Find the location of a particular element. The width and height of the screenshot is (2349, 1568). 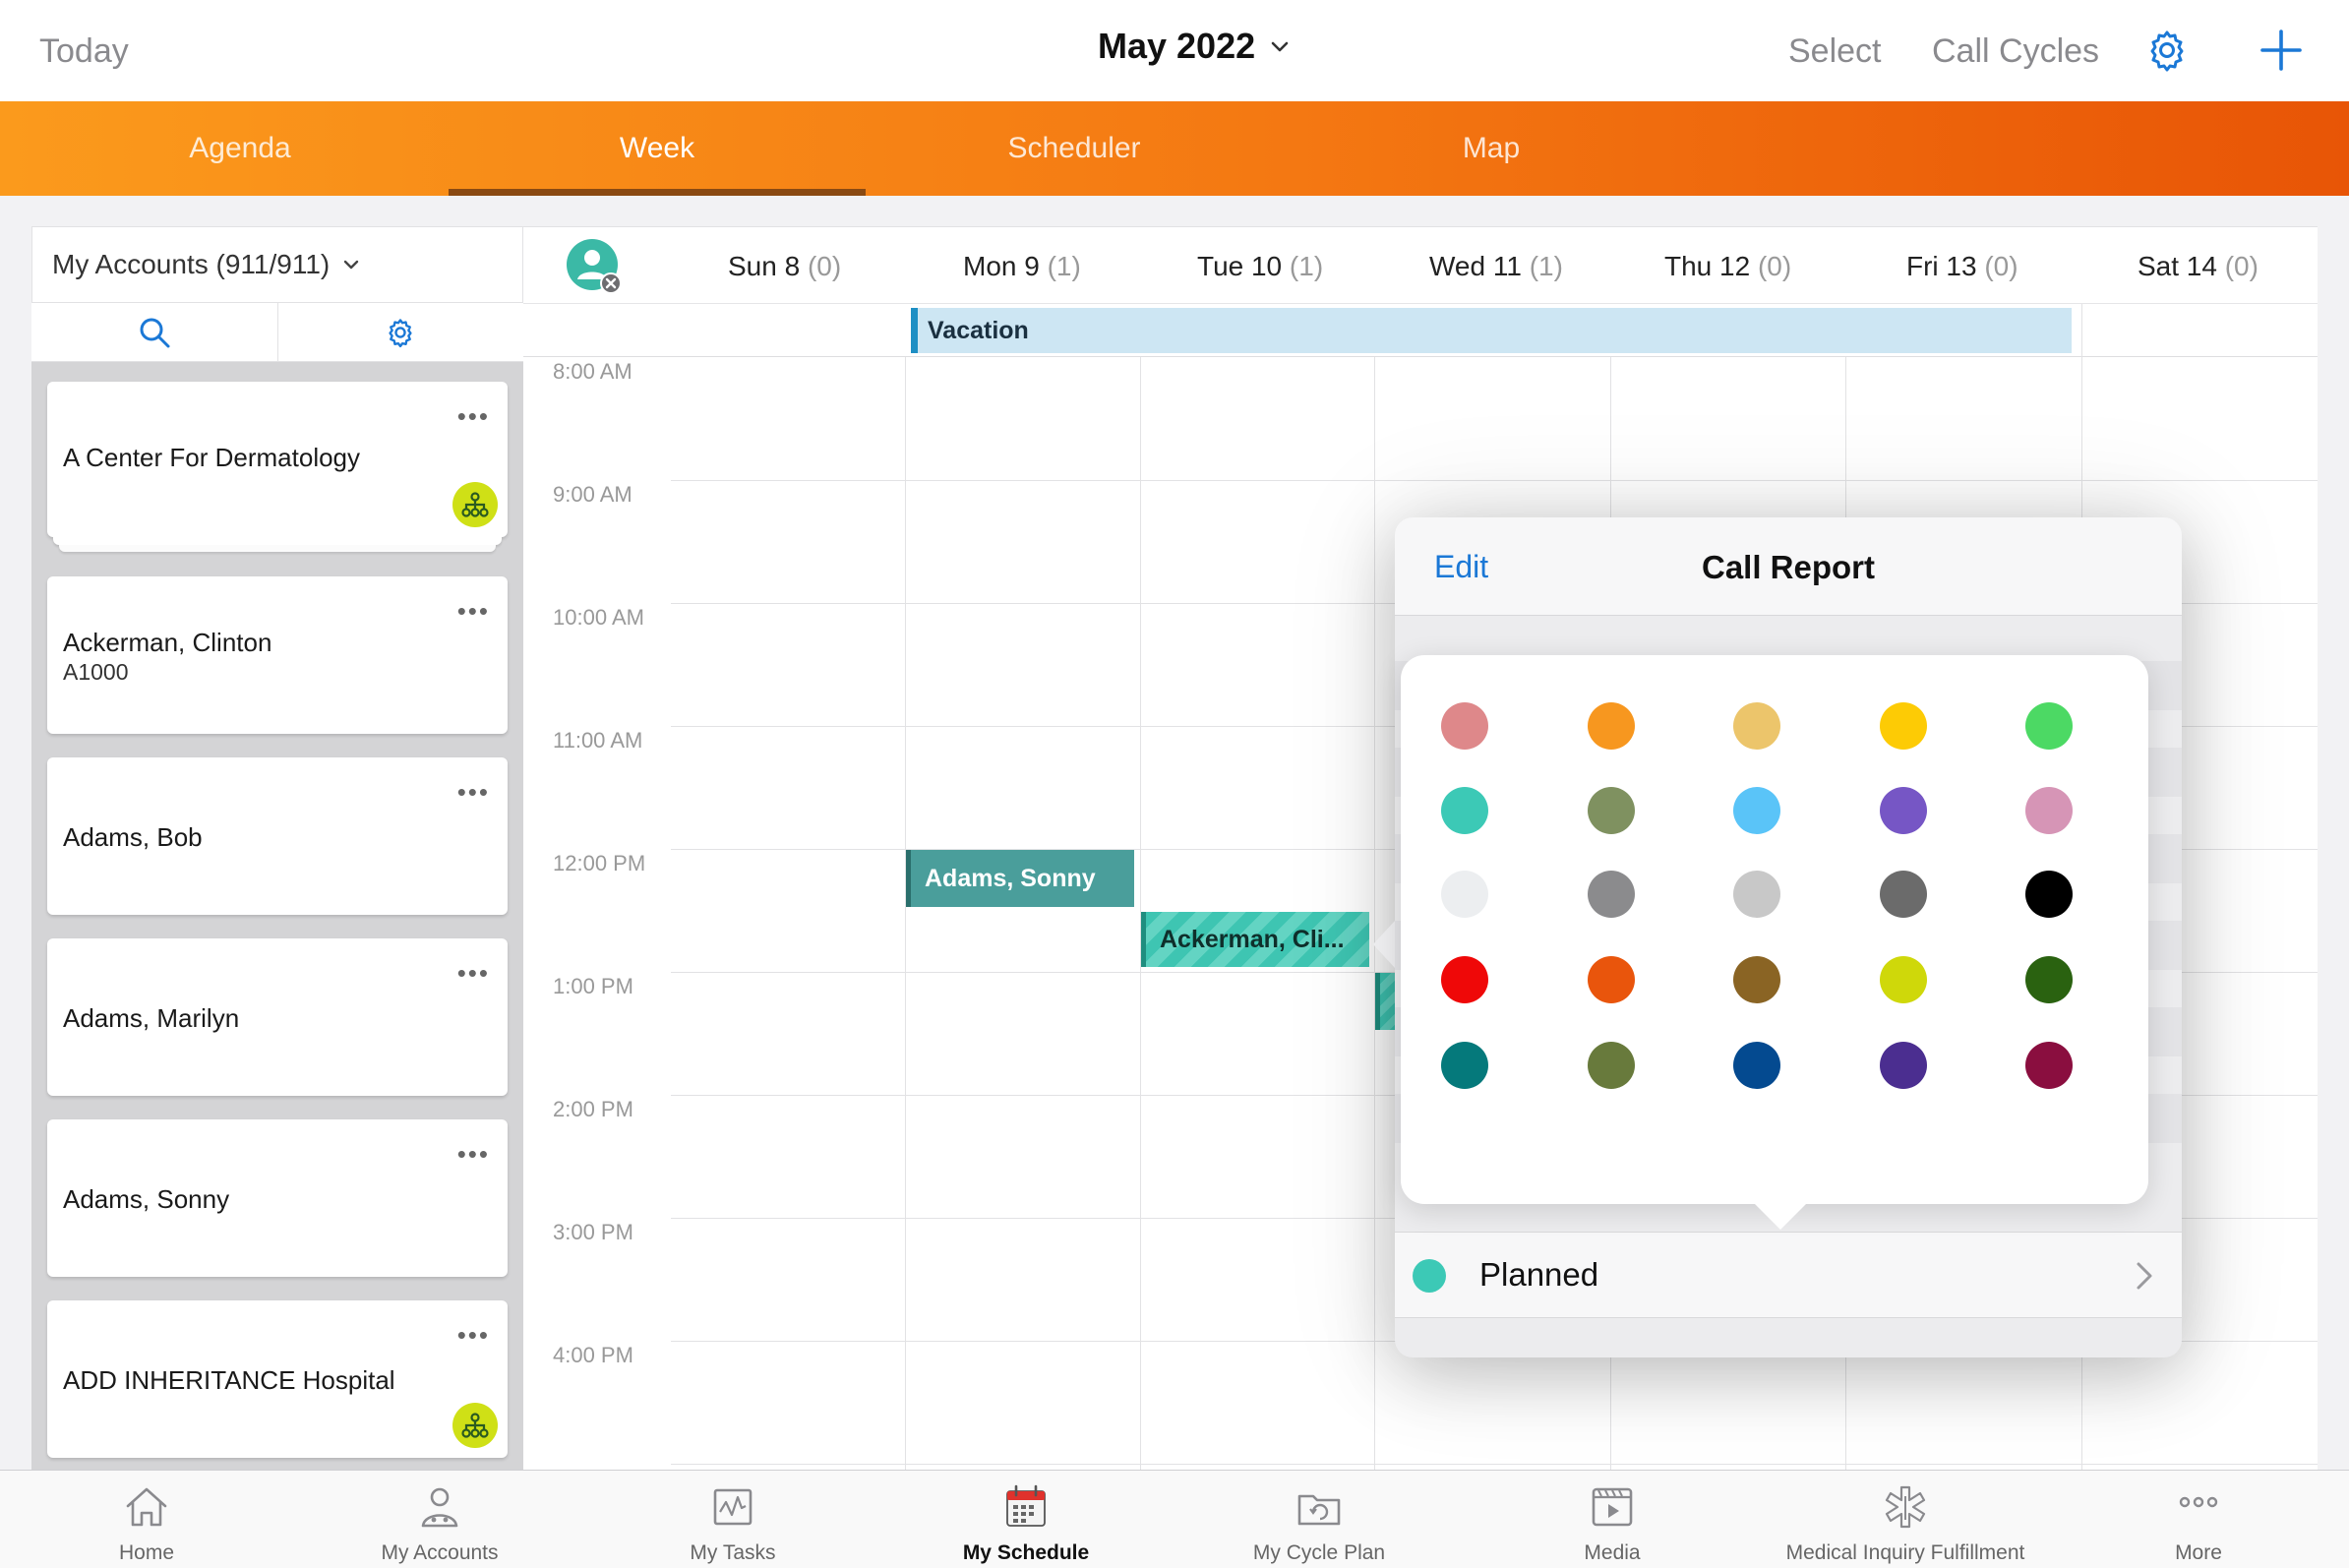

time-label: 2:00 PM is located at coordinates (593, 1109).